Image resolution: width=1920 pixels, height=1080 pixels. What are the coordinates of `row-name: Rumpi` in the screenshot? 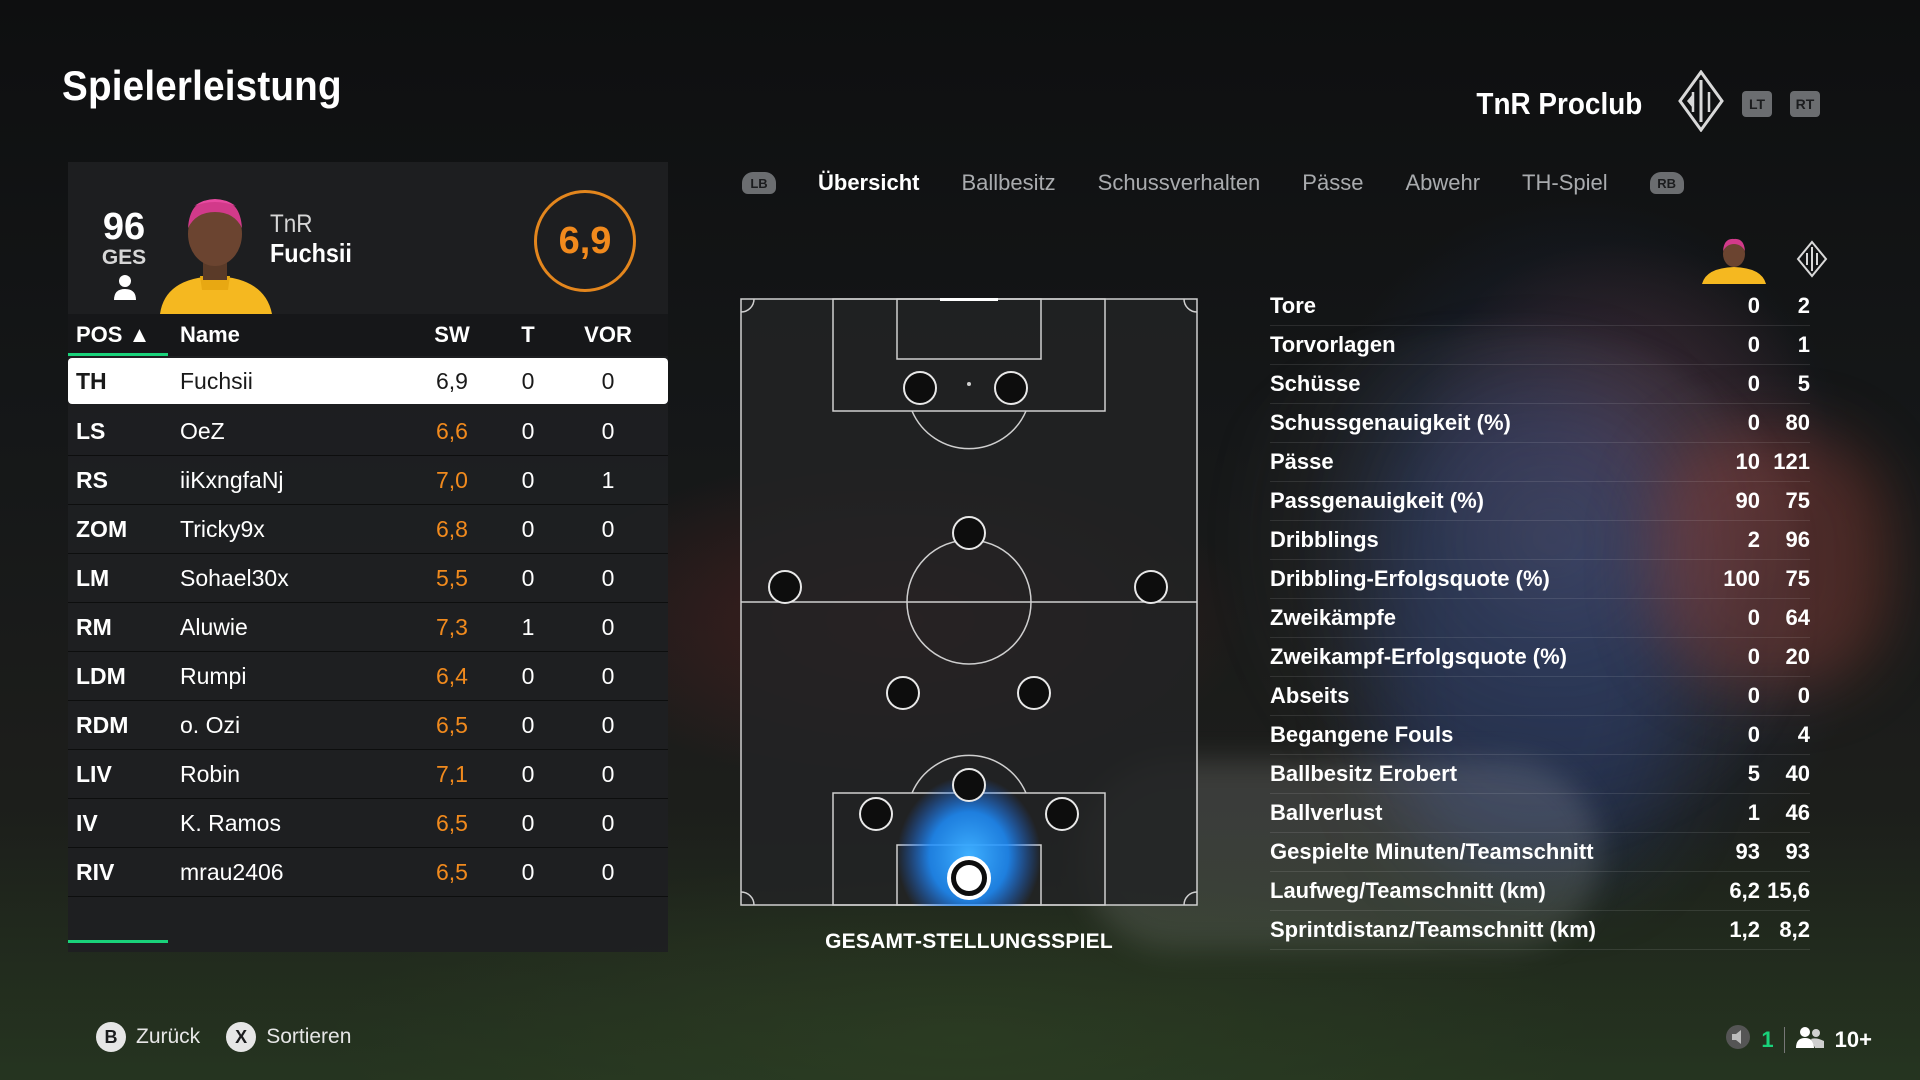 It's located at (213, 675).